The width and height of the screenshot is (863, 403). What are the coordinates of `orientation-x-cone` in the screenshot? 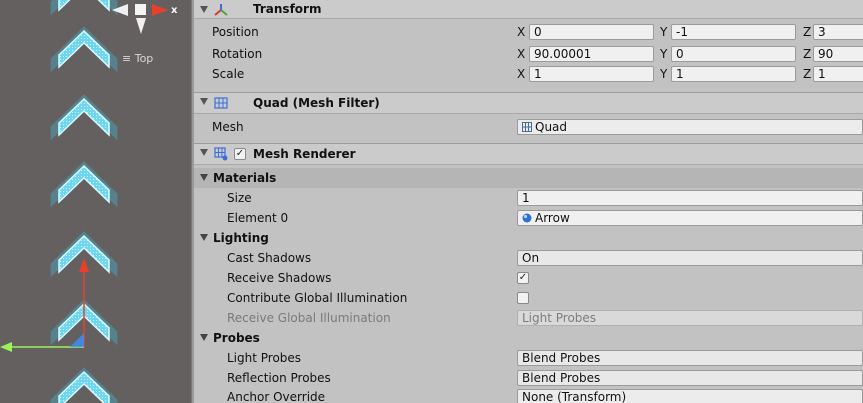 It's located at (160, 10).